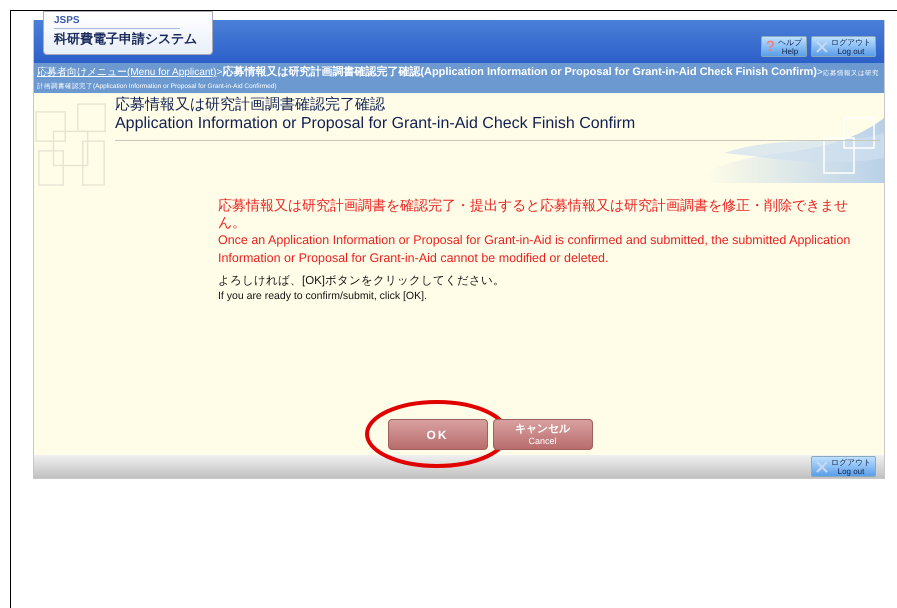 Image resolution: width=897 pixels, height=608 pixels. Describe the element at coordinates (117, 21) in the screenshot. I see `logo-org: JSPS` at that location.